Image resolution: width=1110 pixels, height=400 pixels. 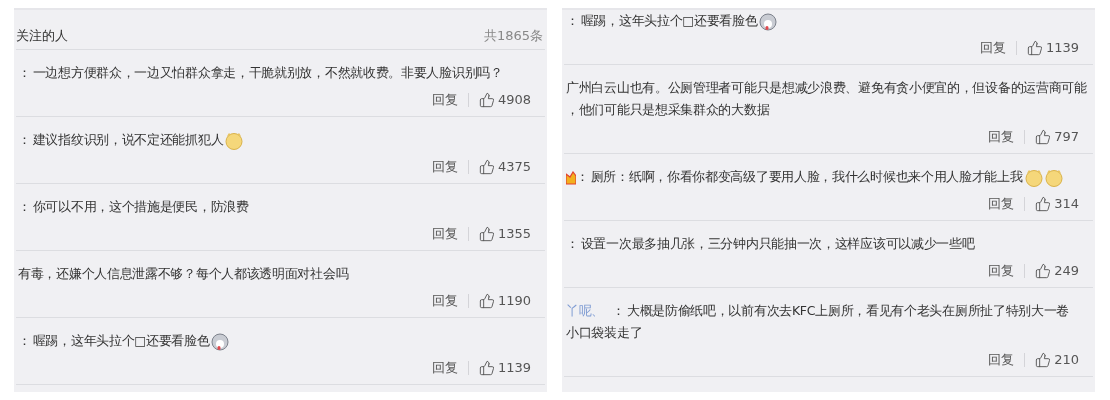 I want to click on like-count: 1190, so click(x=514, y=301).